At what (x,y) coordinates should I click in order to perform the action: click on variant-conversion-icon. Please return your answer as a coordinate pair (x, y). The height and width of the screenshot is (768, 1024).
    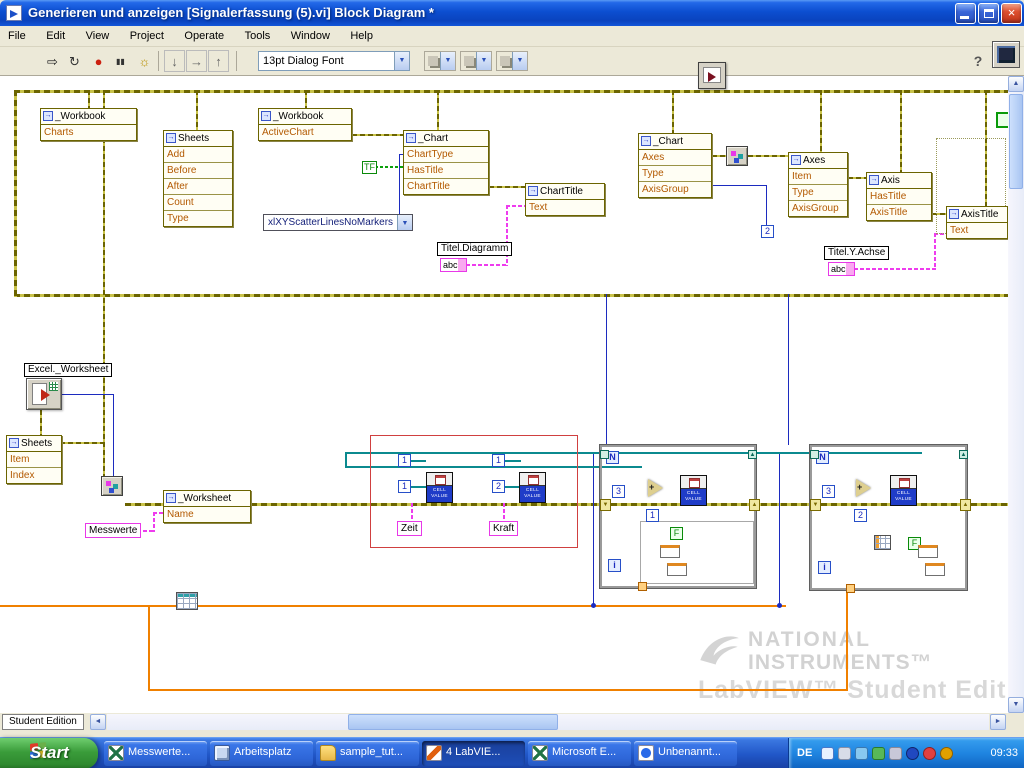
    Looking at the image, I should click on (112, 486).